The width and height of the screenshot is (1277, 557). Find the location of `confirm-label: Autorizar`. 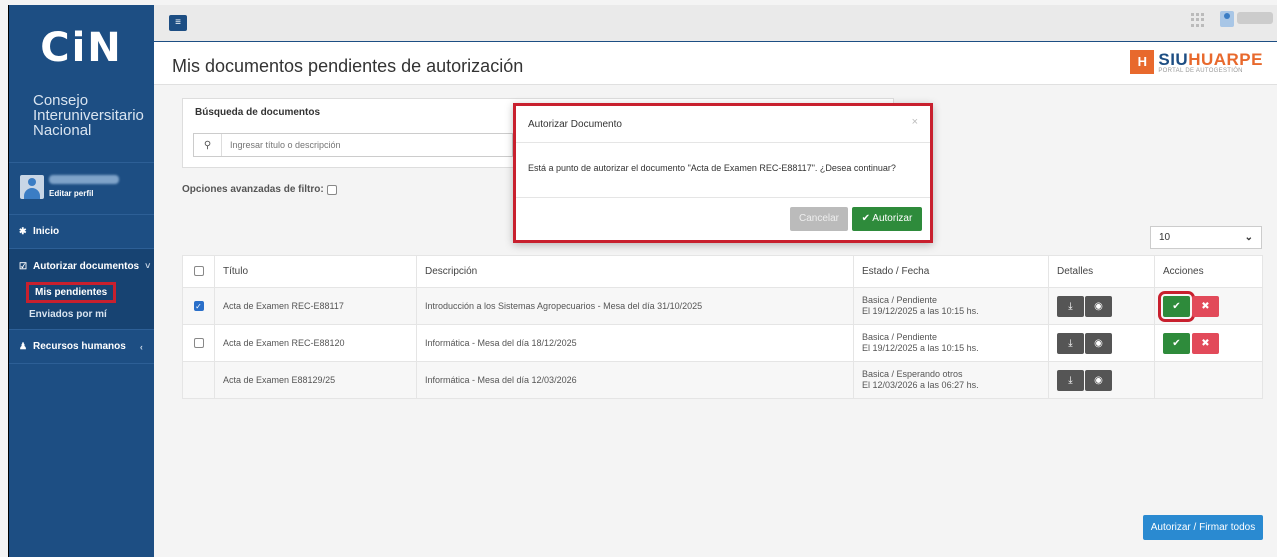

confirm-label: Autorizar is located at coordinates (892, 218).